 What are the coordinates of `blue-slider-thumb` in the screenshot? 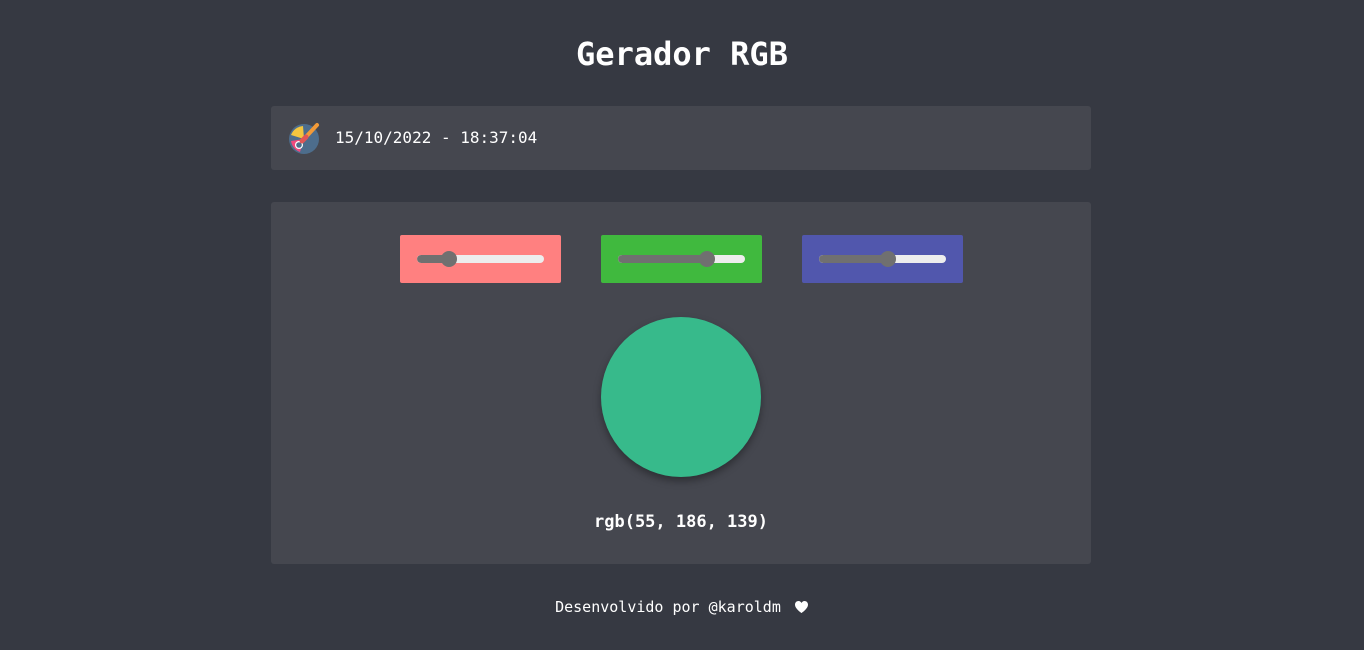 It's located at (887, 259).